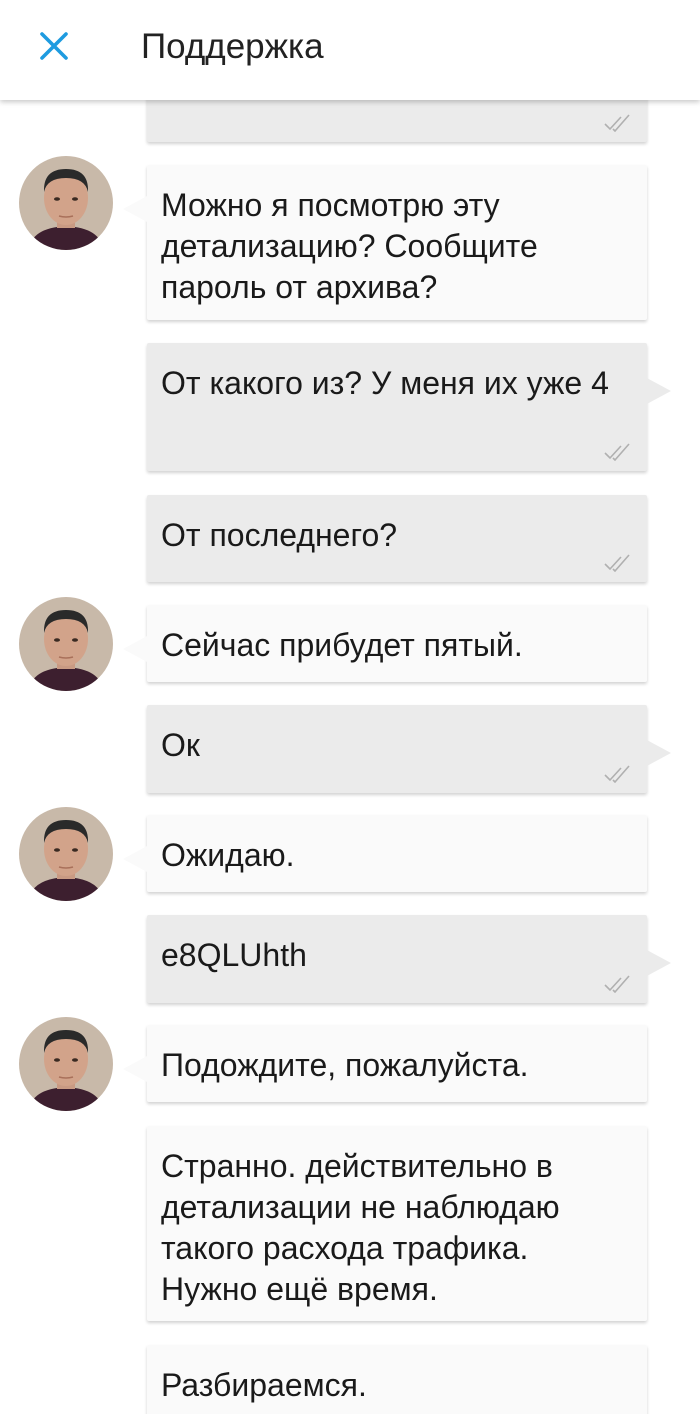  I want to click on message-text: От какого из? У меня их уже 4, so click(385, 383).